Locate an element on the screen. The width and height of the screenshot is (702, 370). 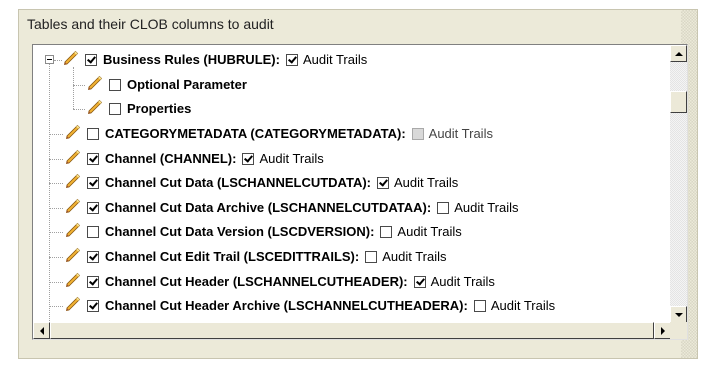
scroll-down-button is located at coordinates (678, 314).